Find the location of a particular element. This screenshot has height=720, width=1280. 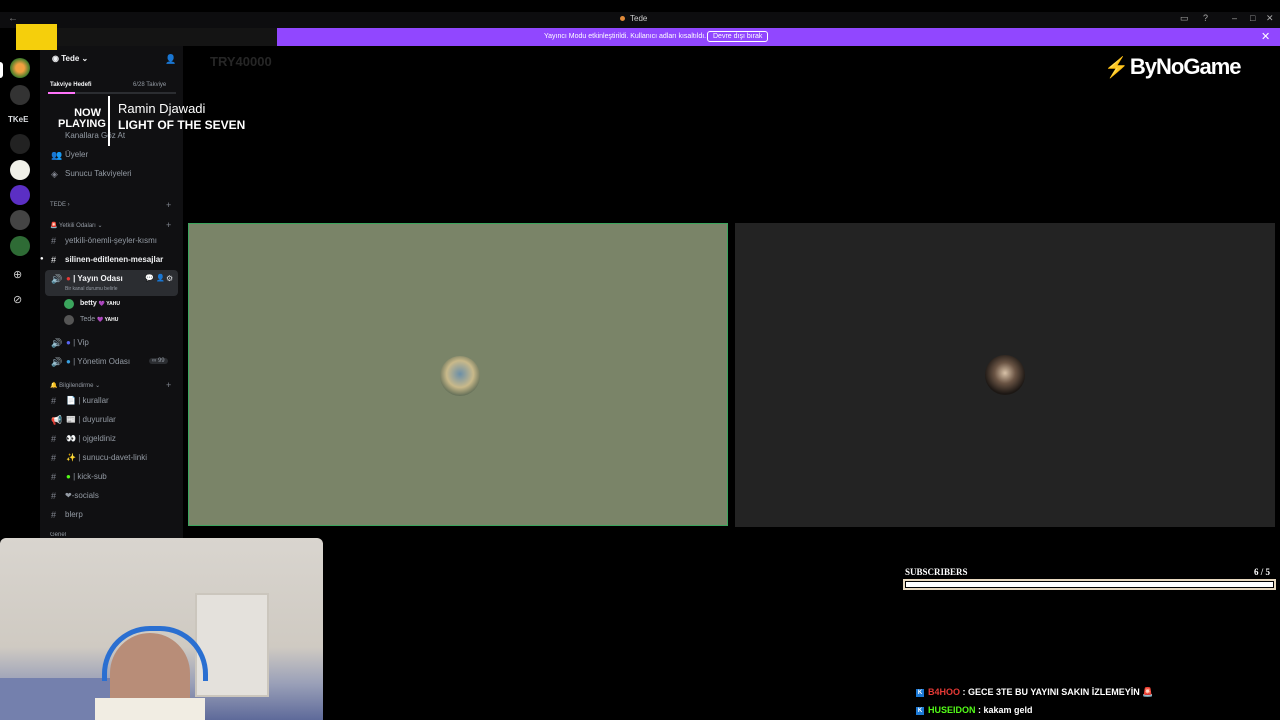

channel-announcements: 📰 | duyurular is located at coordinates (91, 419).